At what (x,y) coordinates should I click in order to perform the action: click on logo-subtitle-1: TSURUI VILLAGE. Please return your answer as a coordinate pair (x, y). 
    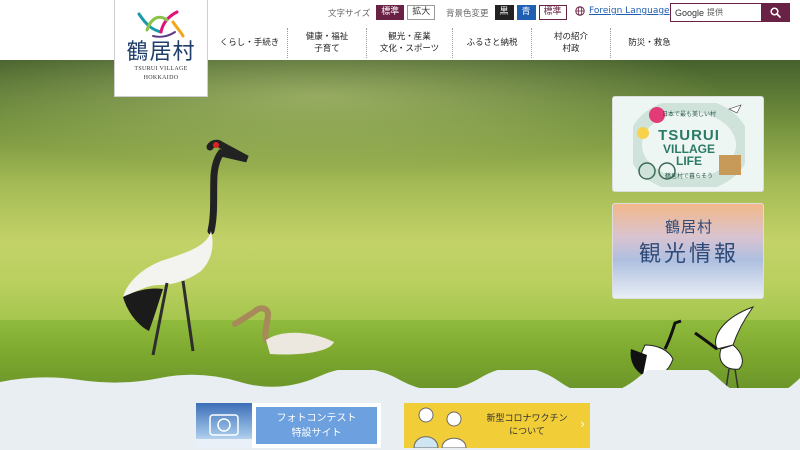
    Looking at the image, I should click on (161, 69).